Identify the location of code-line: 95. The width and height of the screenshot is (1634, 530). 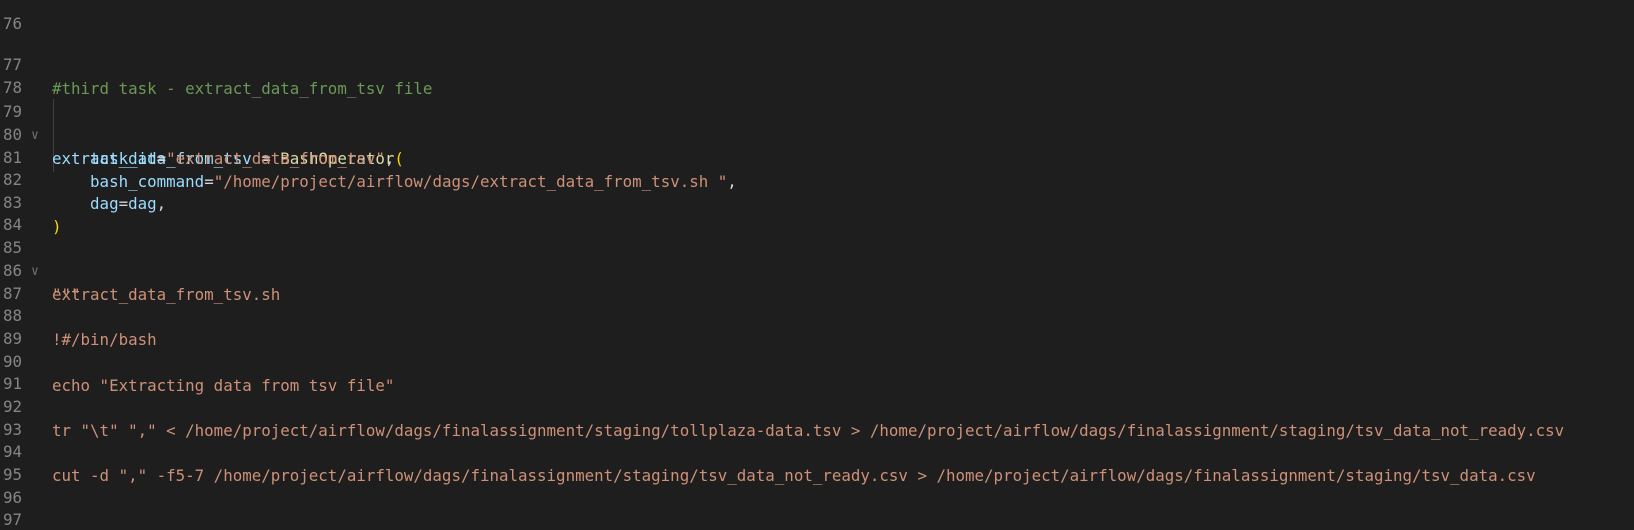
(817, 461).